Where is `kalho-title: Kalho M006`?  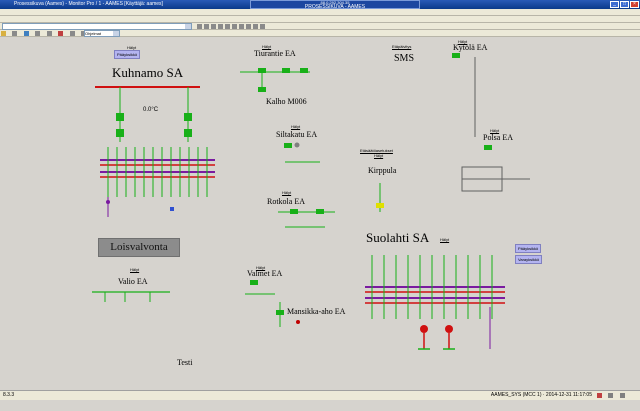 kalho-title: Kalho M006 is located at coordinates (286, 101).